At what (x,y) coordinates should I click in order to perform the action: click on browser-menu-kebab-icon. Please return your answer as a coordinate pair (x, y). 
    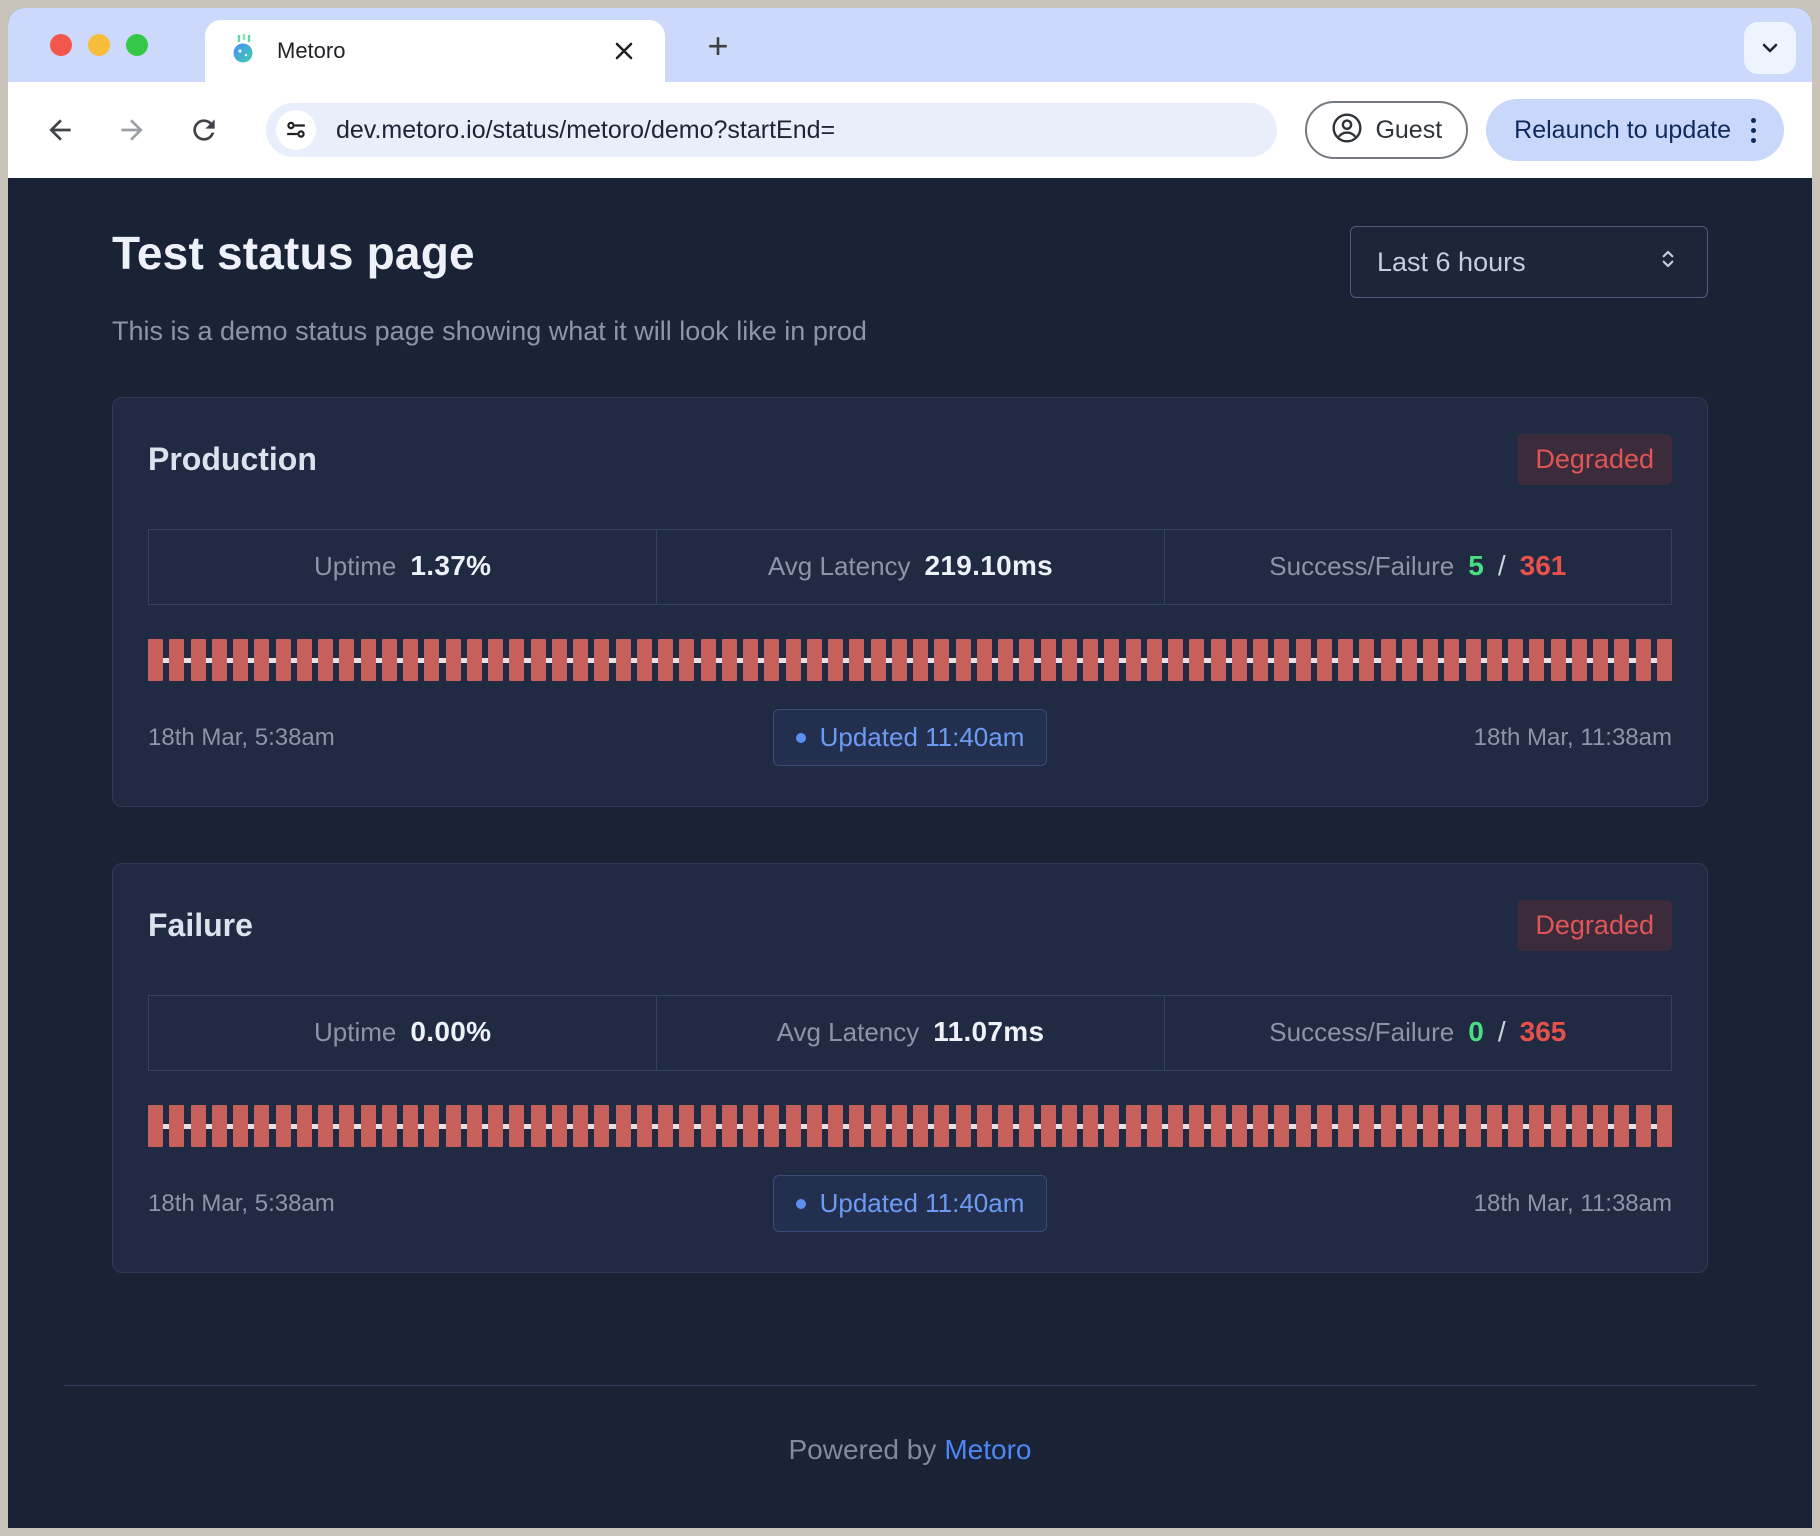
    Looking at the image, I should click on (1753, 130).